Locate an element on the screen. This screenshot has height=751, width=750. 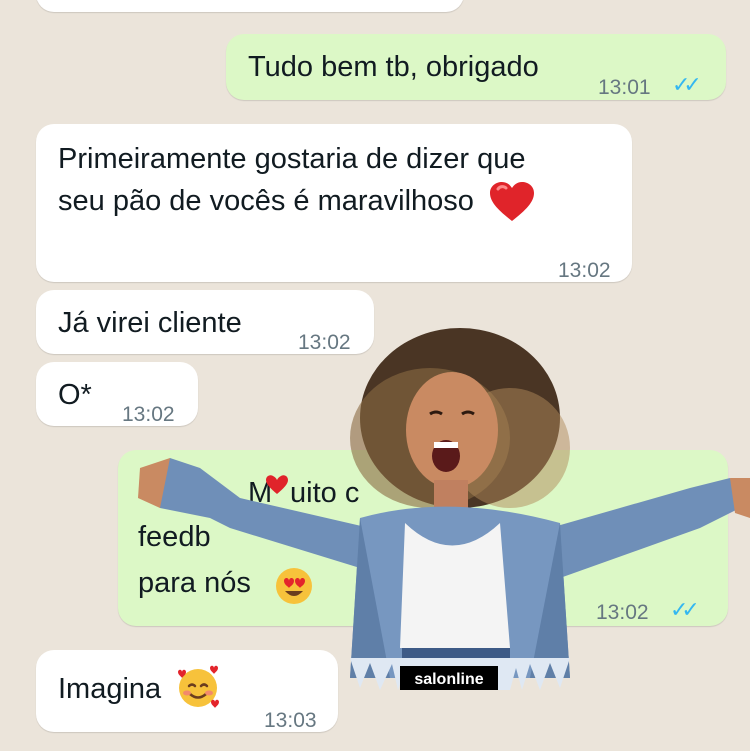
sticker-heart-icon is located at coordinates (277, 484).